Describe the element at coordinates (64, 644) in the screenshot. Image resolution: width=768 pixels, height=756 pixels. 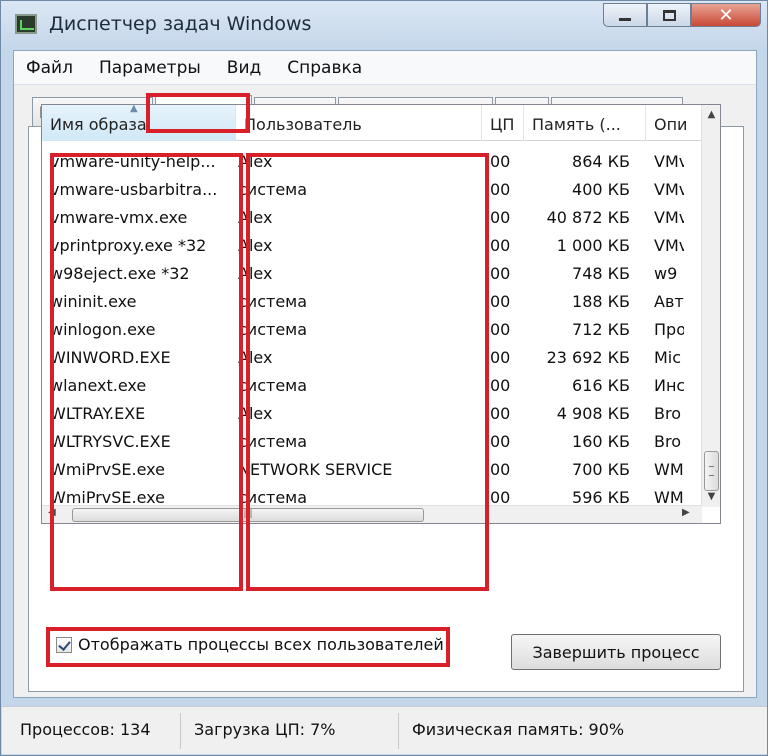
I see `show-all-users-checkbox` at that location.